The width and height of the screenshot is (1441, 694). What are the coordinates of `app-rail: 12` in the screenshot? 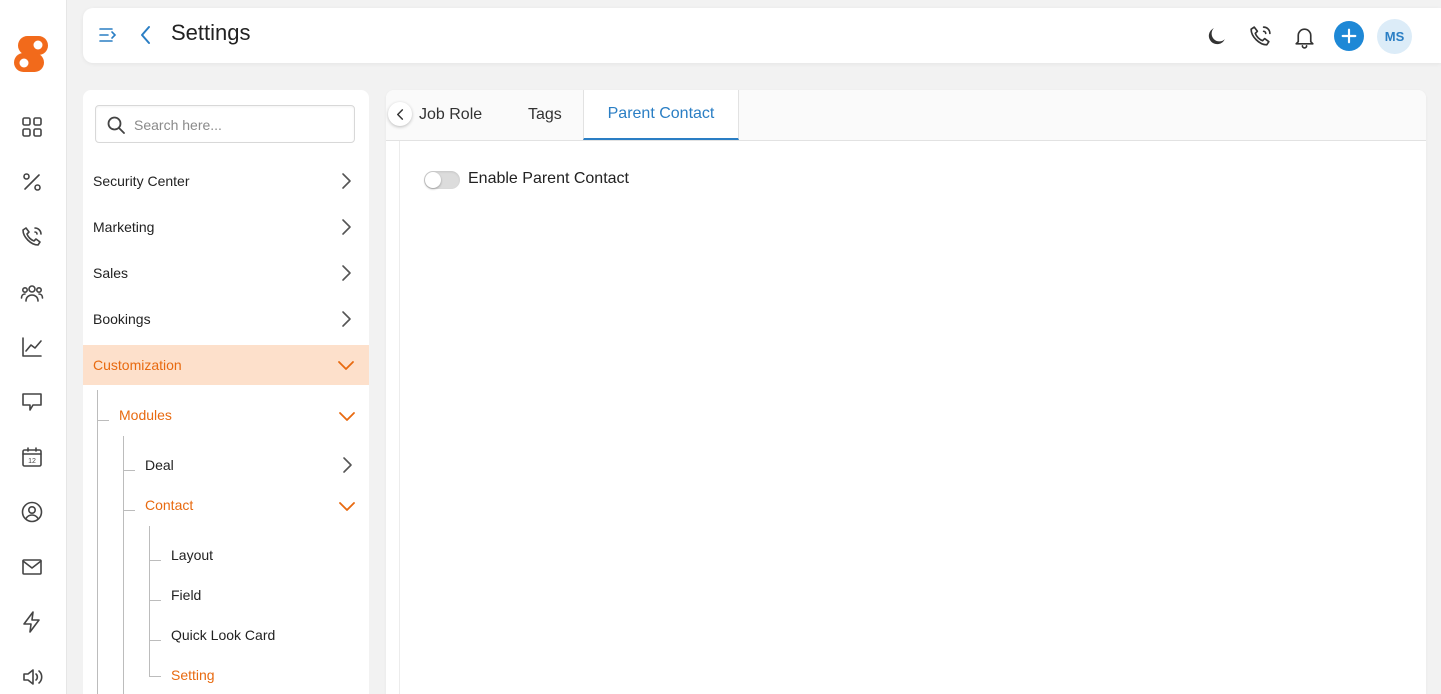 It's located at (33, 347).